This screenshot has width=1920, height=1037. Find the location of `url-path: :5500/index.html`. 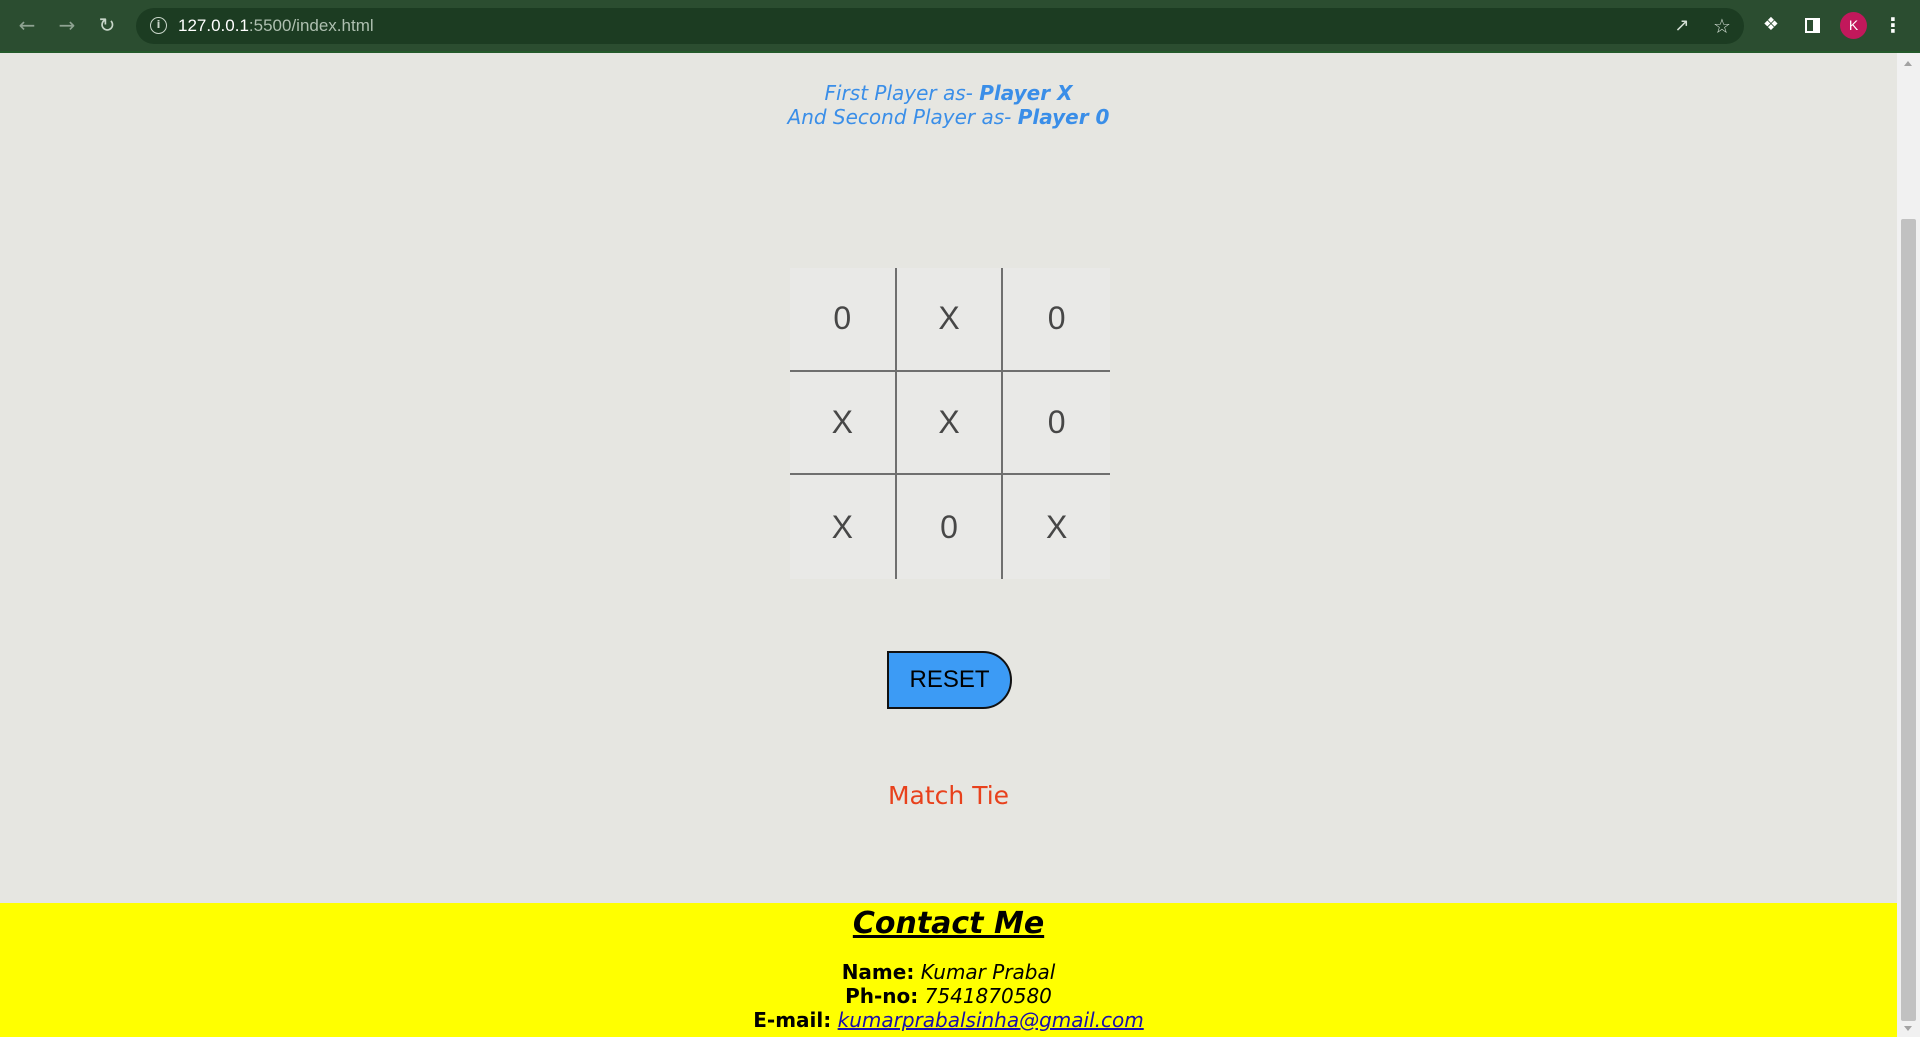

url-path: :5500/index.html is located at coordinates (311, 25).